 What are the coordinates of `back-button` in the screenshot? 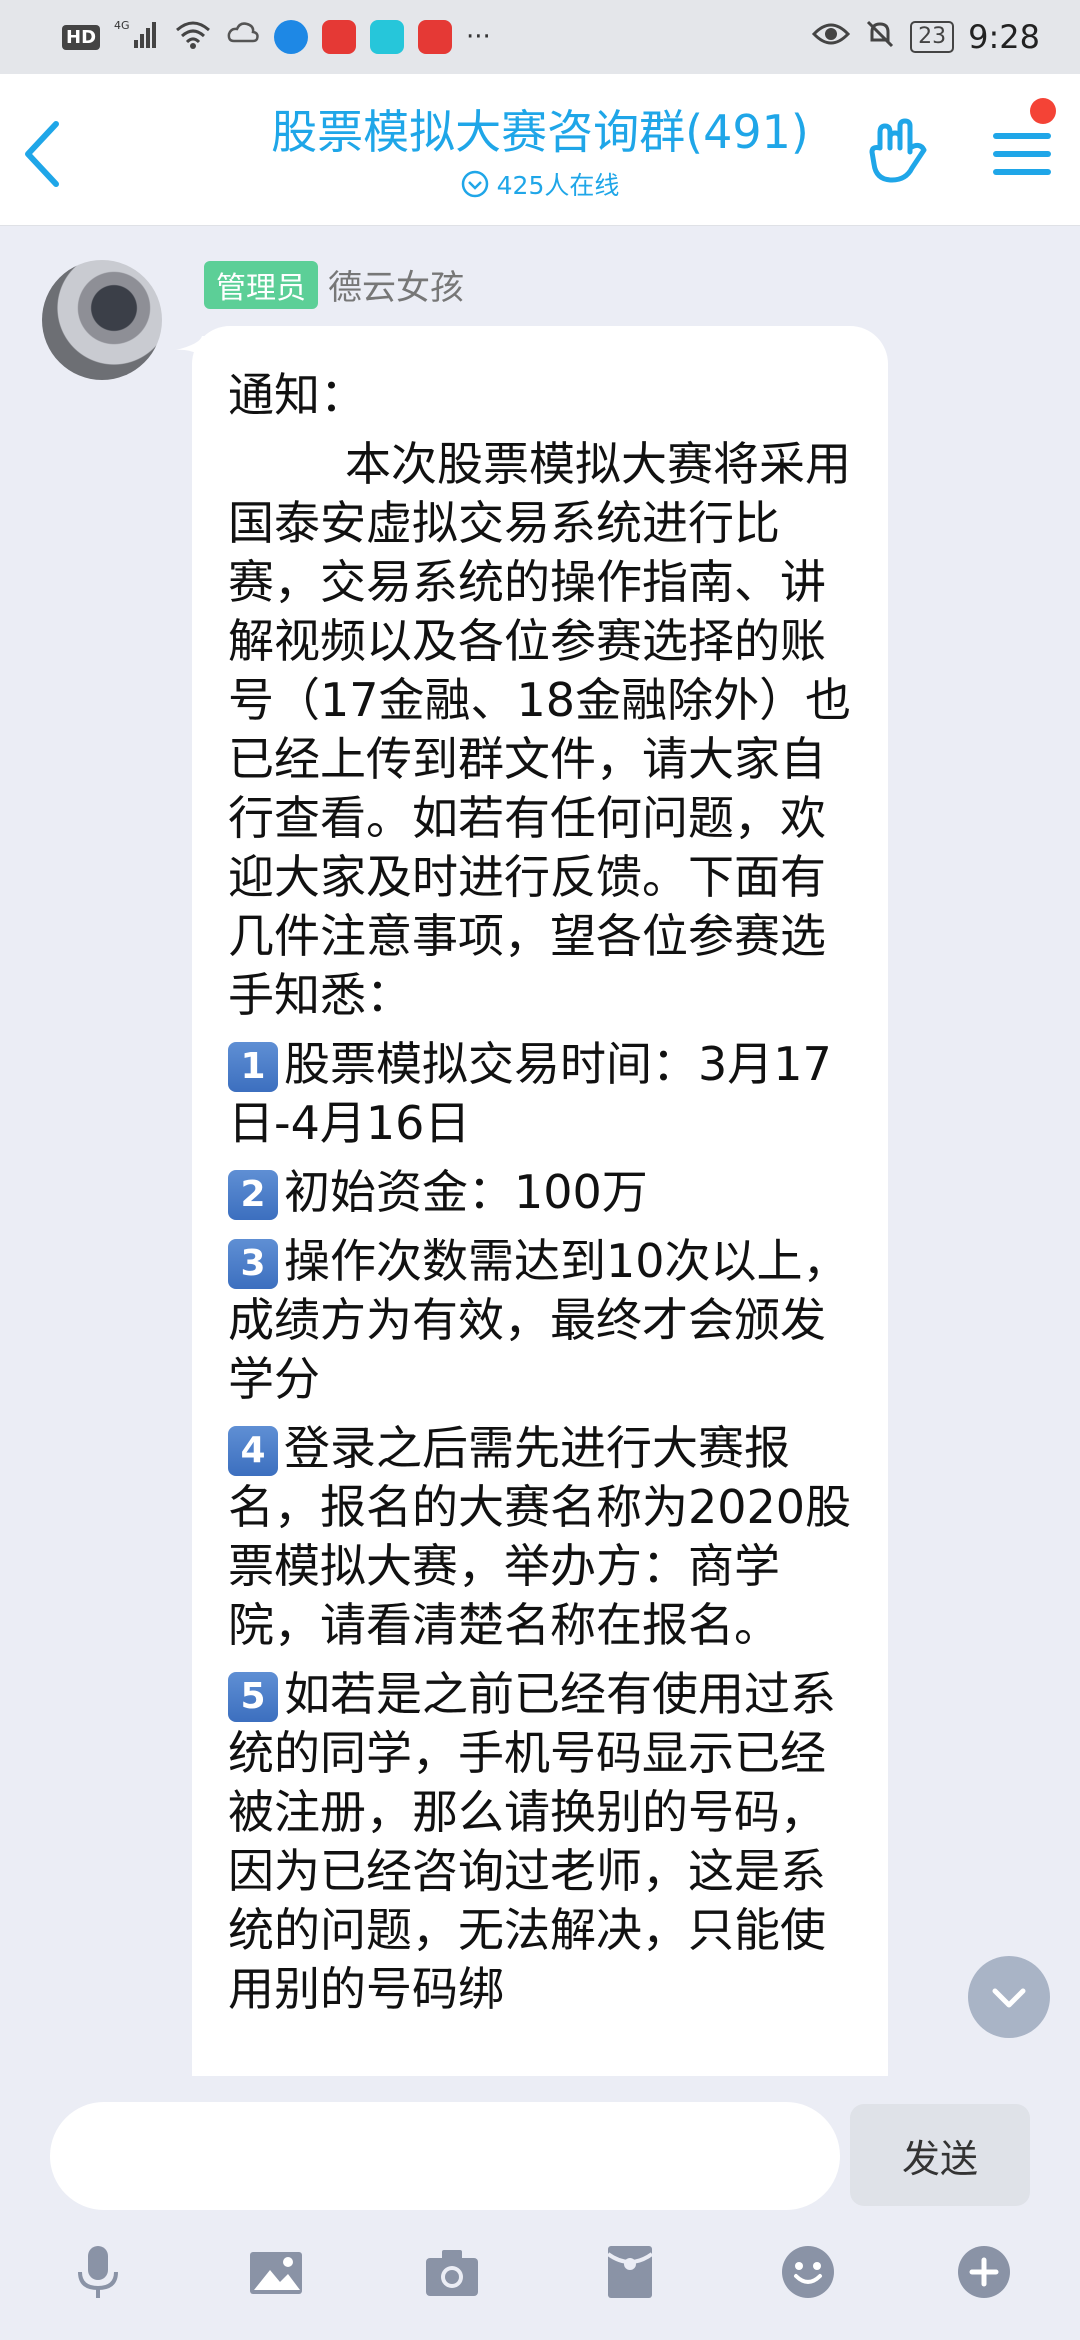 It's located at (46, 154).